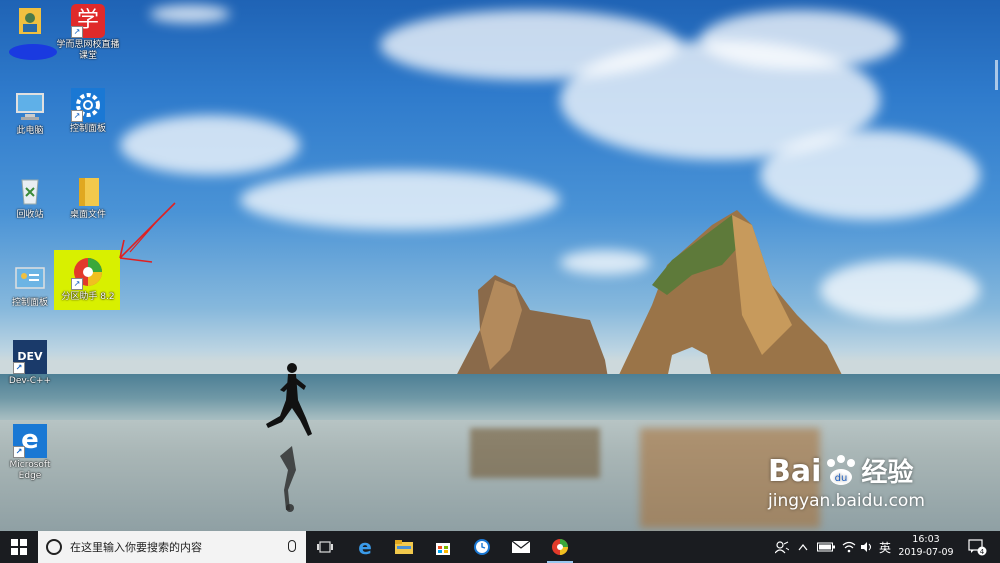 This screenshot has height=563, width=1000. What do you see at coordinates (88, 21) in the screenshot?
I see `xueersi-icon: 学 ↗` at bounding box center [88, 21].